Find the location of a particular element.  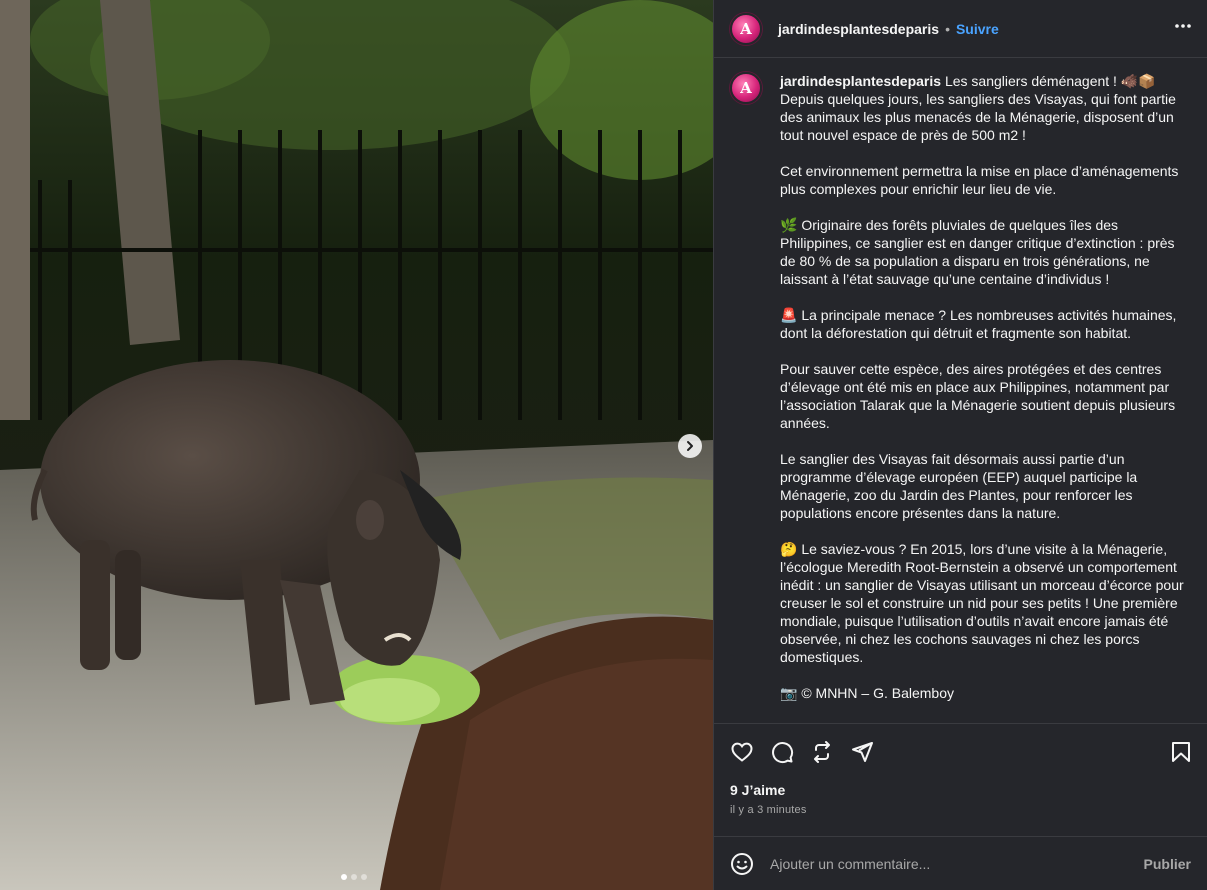

repost-icon is located at coordinates (822, 752).